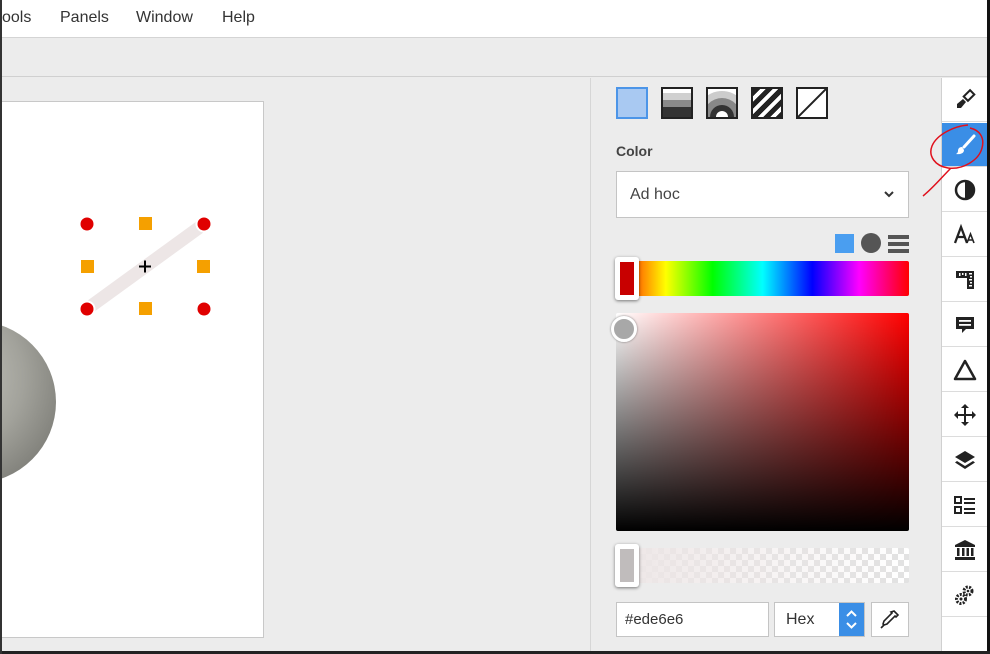 This screenshot has width=990, height=654. I want to click on hex-color-input: #ede6e6, so click(692, 619).